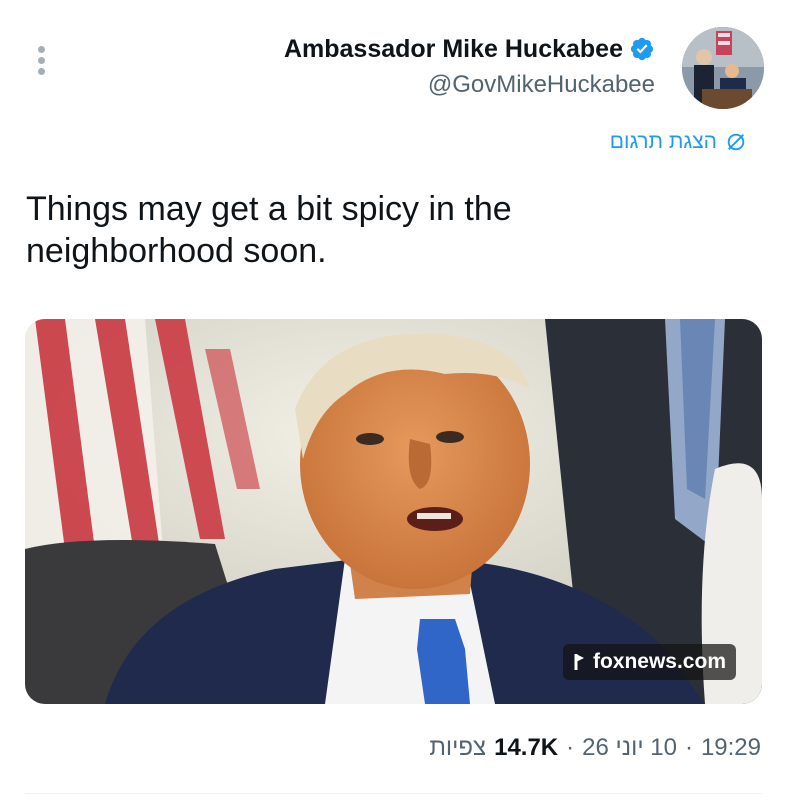 This screenshot has width=787, height=800. I want to click on author-name: Ambassador Mike Huckabee, so click(453, 49).